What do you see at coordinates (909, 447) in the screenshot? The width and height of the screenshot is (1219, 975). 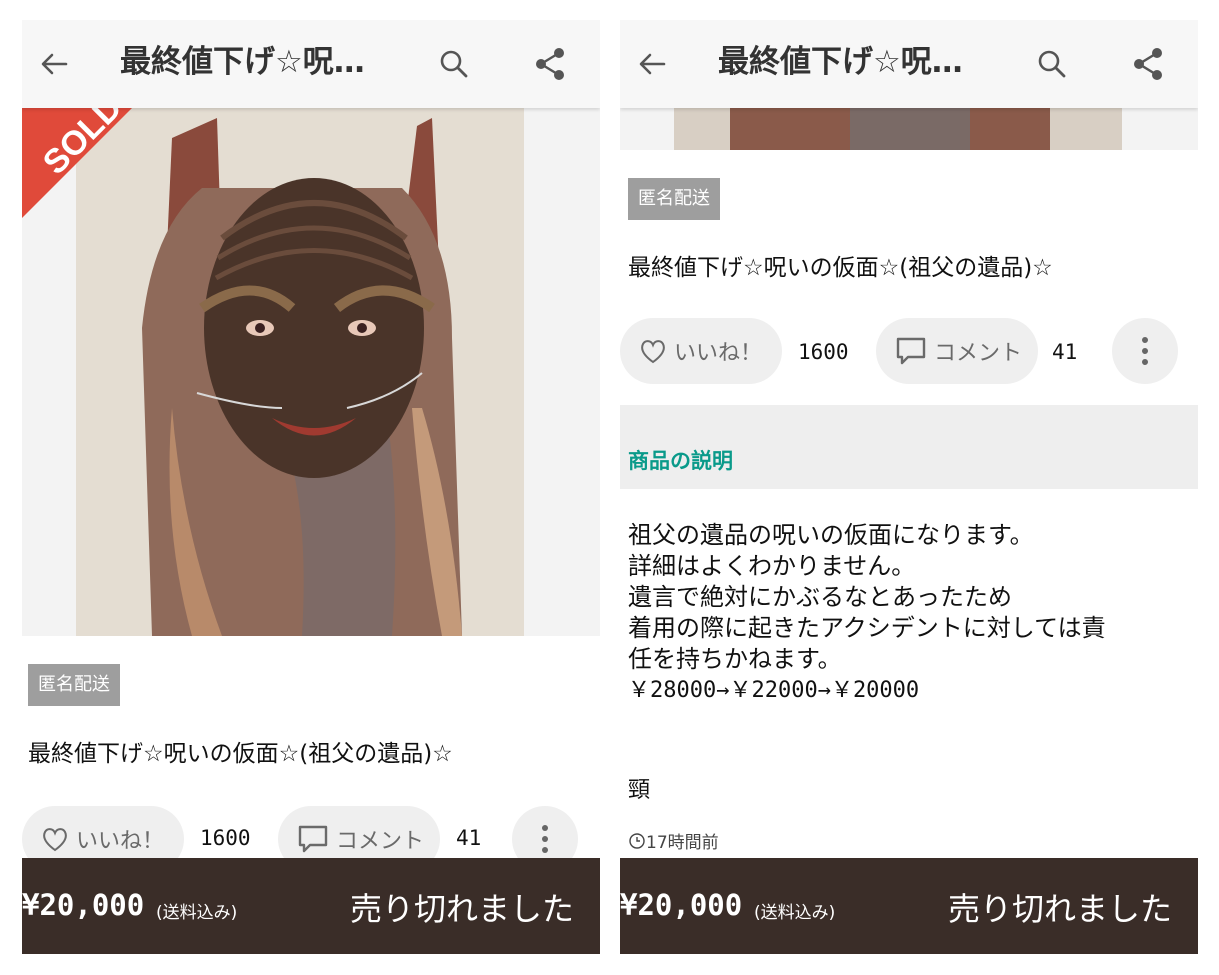 I see `description-header: 商品の説明` at bounding box center [909, 447].